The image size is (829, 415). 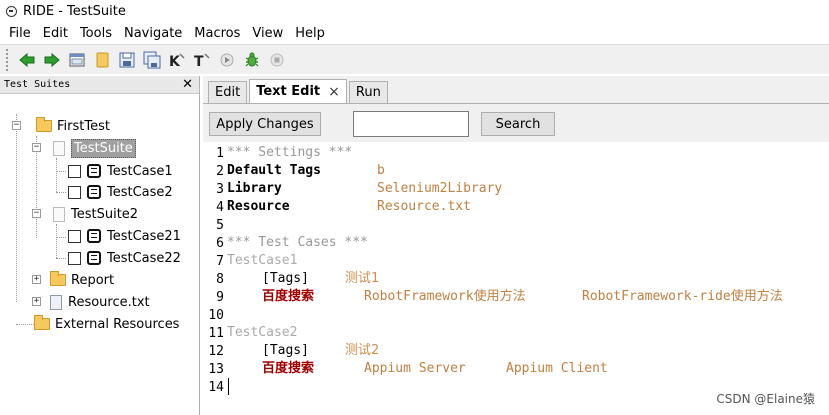 I want to click on tree-node-testsuite: TestSuite, so click(x=94, y=148).